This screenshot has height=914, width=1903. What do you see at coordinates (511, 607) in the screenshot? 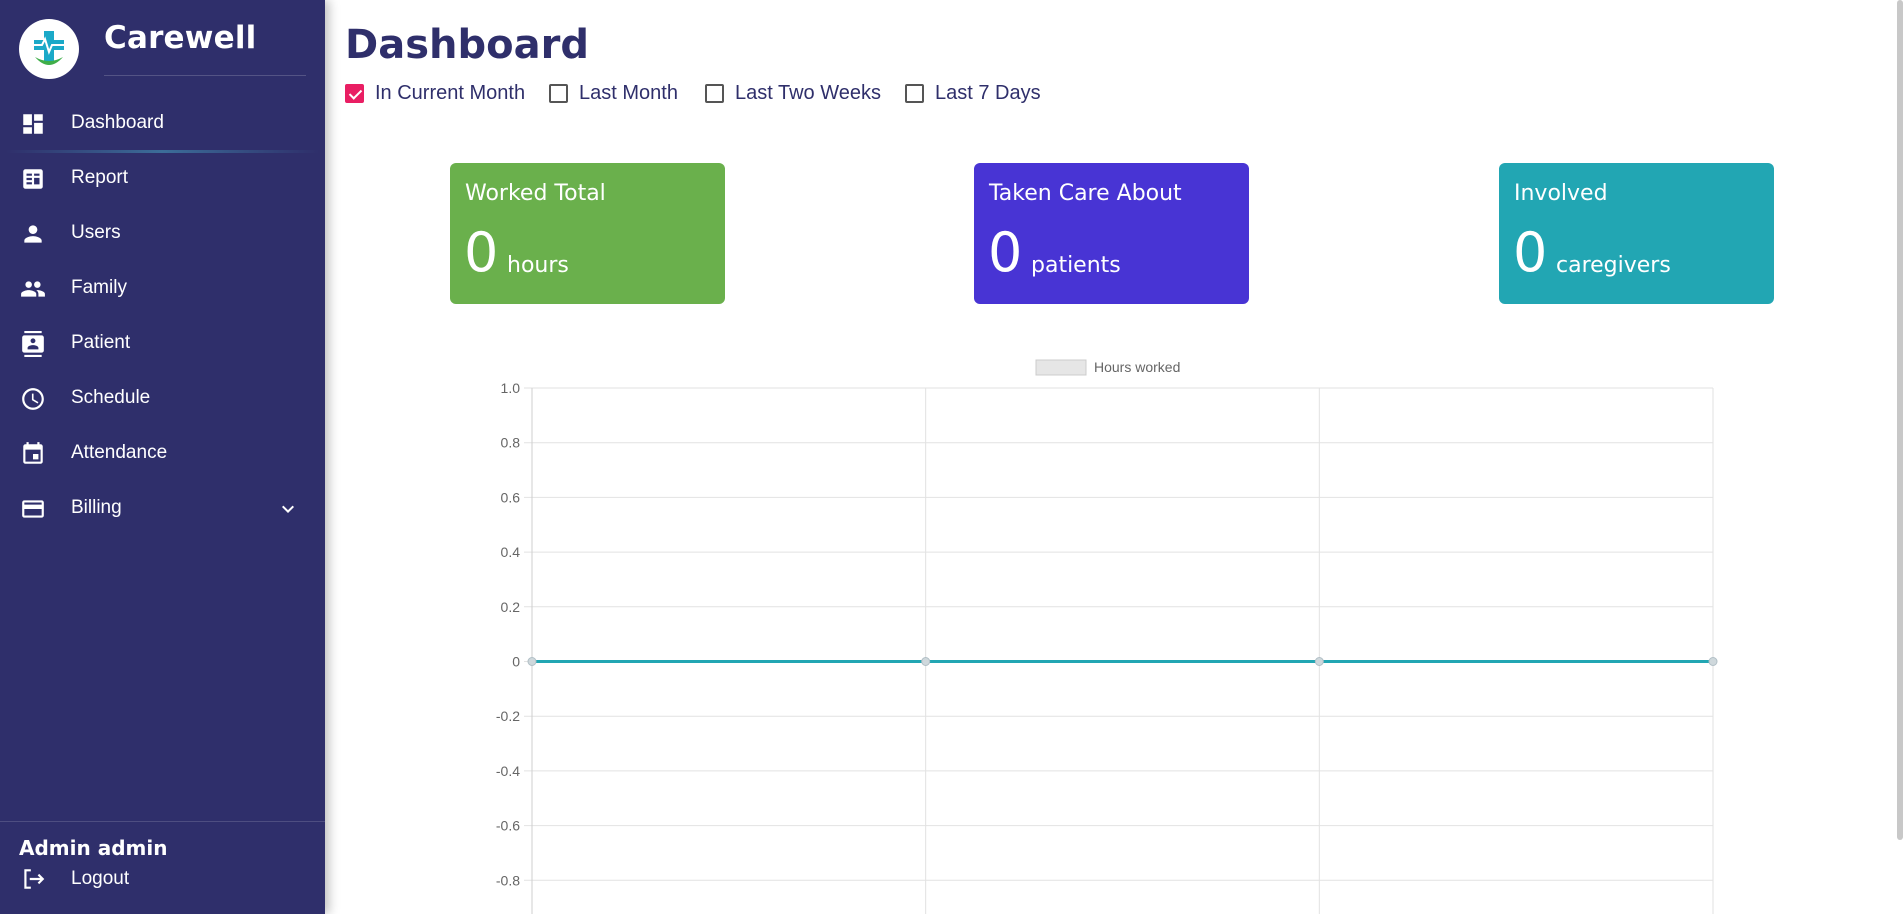
I see `y-tick-label: 0.2` at bounding box center [511, 607].